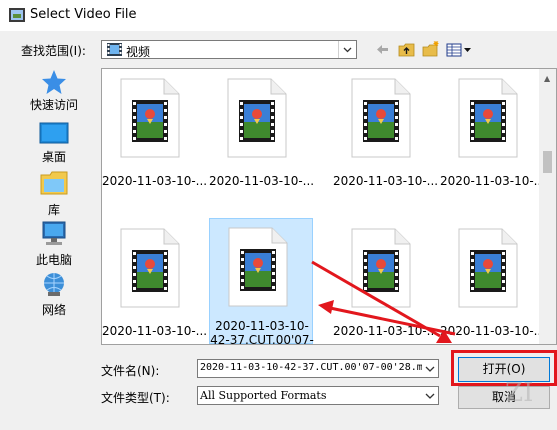 This screenshot has height=430, width=557. Describe the element at coordinates (504, 369) in the screenshot. I see `open-button: 打开(O)` at that location.